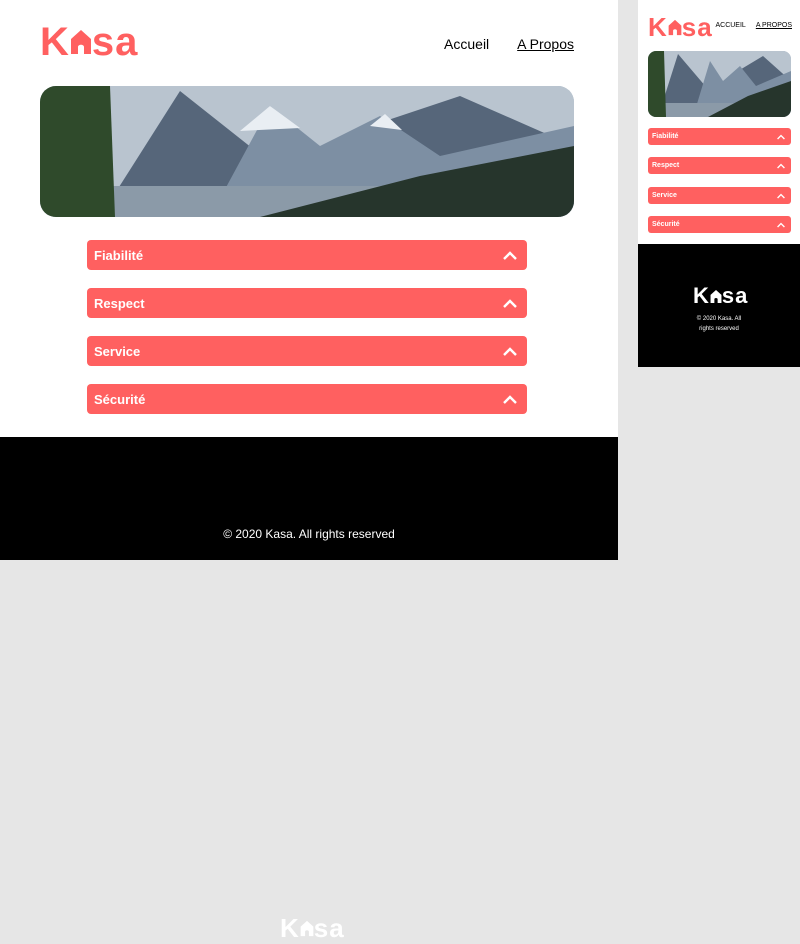  What do you see at coordinates (509, 44) in the screenshot?
I see `main-nav: Accueil A Propos` at bounding box center [509, 44].